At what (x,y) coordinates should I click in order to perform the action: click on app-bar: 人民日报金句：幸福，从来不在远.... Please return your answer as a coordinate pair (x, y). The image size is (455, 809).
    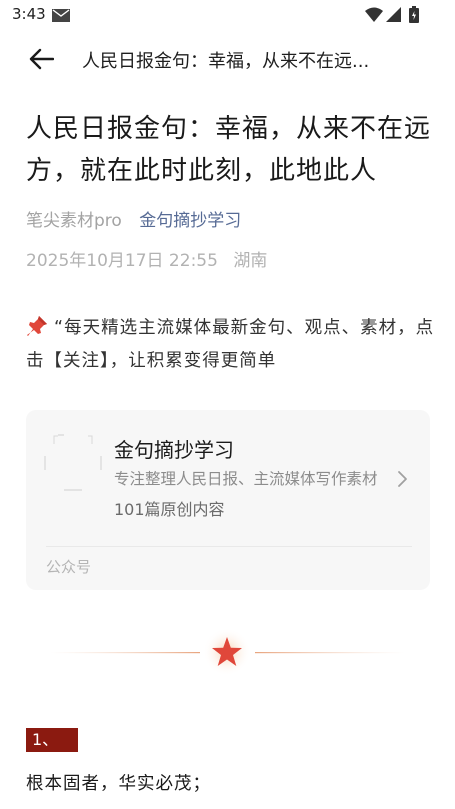
    Looking at the image, I should click on (227, 59).